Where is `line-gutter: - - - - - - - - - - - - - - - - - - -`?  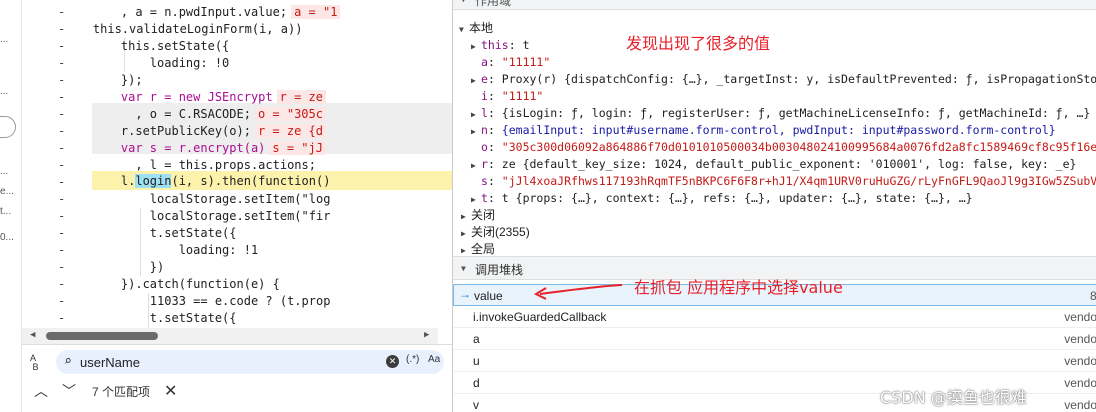
line-gutter: - - - - - - - - - - - - - - - - - - - is located at coordinates (57, 172).